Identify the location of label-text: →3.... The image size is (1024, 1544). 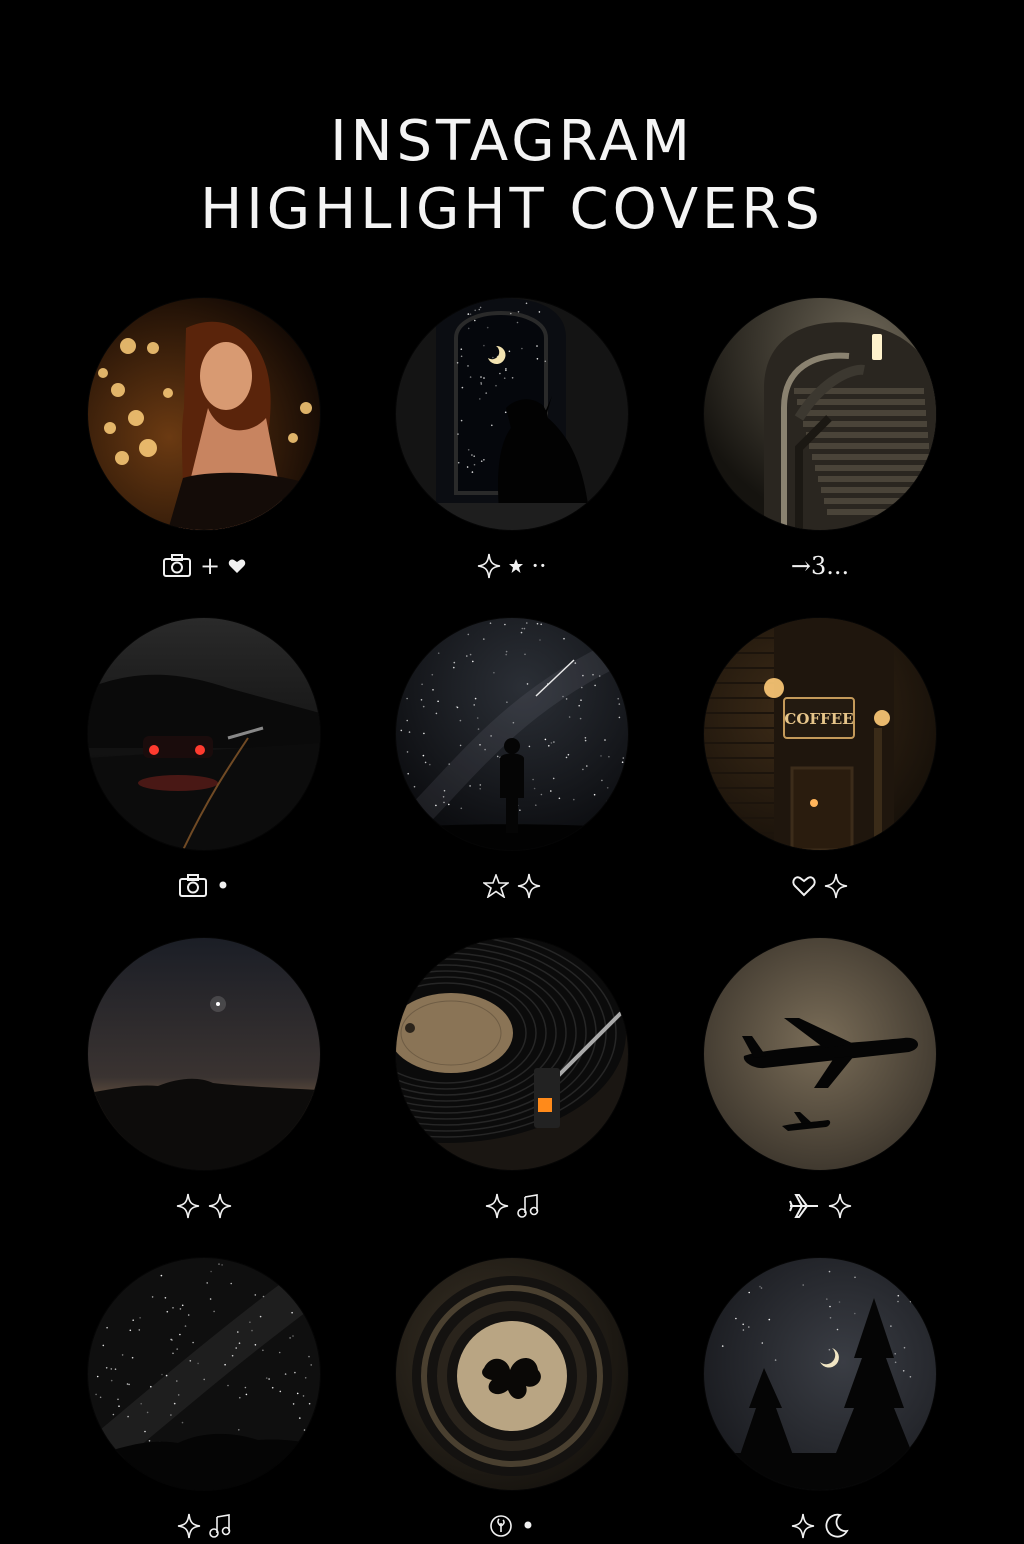
(820, 566).